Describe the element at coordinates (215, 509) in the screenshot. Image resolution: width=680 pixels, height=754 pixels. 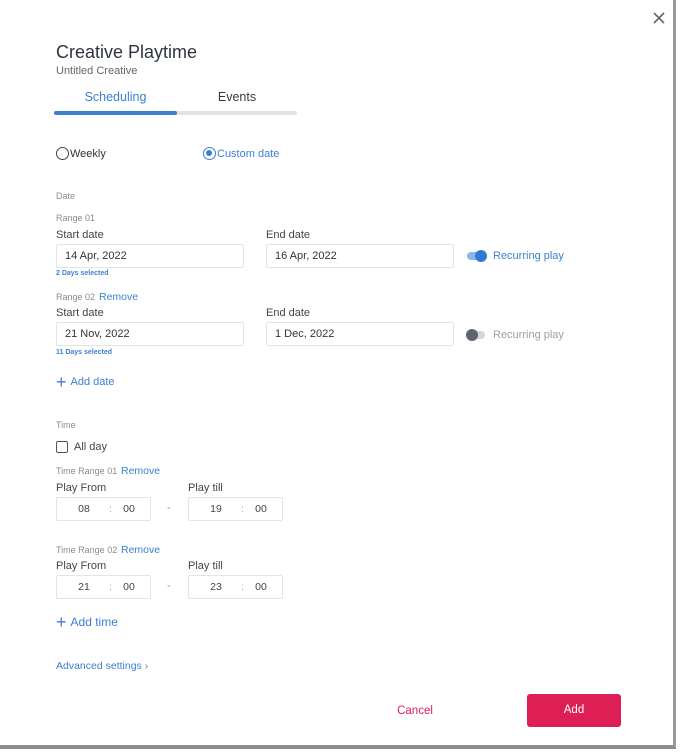
I see `till-hour: 19` at that location.